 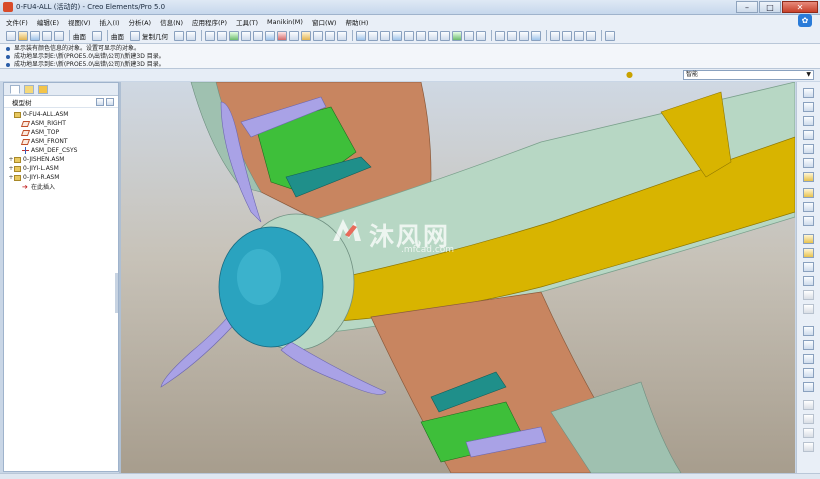 I want to click on datum-point-tool-icon, so click(x=808, y=149).